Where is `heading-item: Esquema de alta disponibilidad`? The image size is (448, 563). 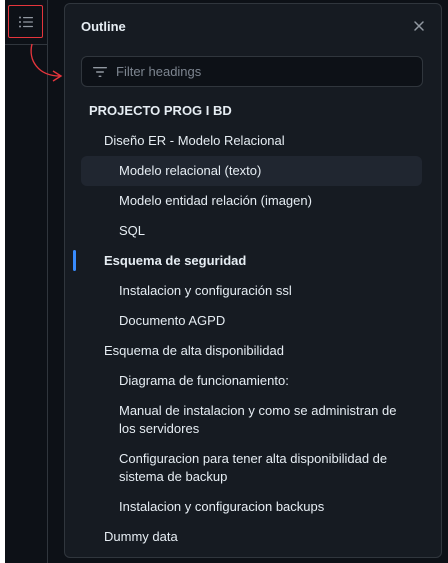
heading-item: Esquema de alta disponibilidad is located at coordinates (251, 351).